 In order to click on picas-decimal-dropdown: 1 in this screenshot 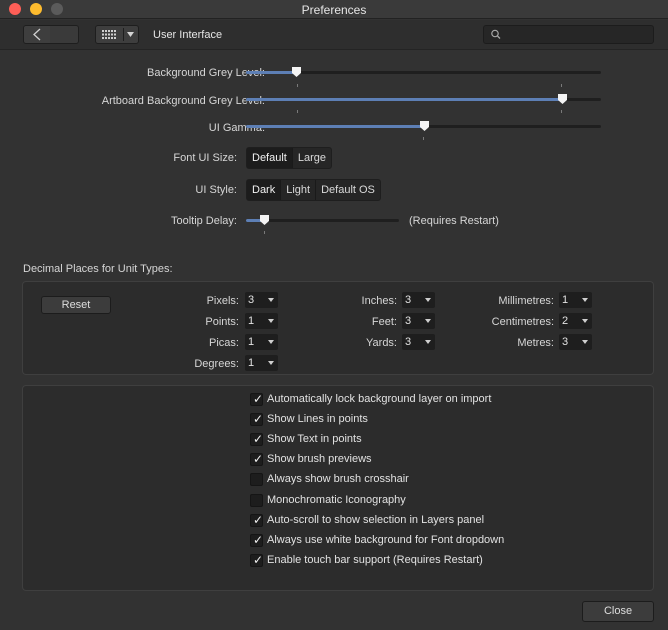, I will do `click(261, 342)`.